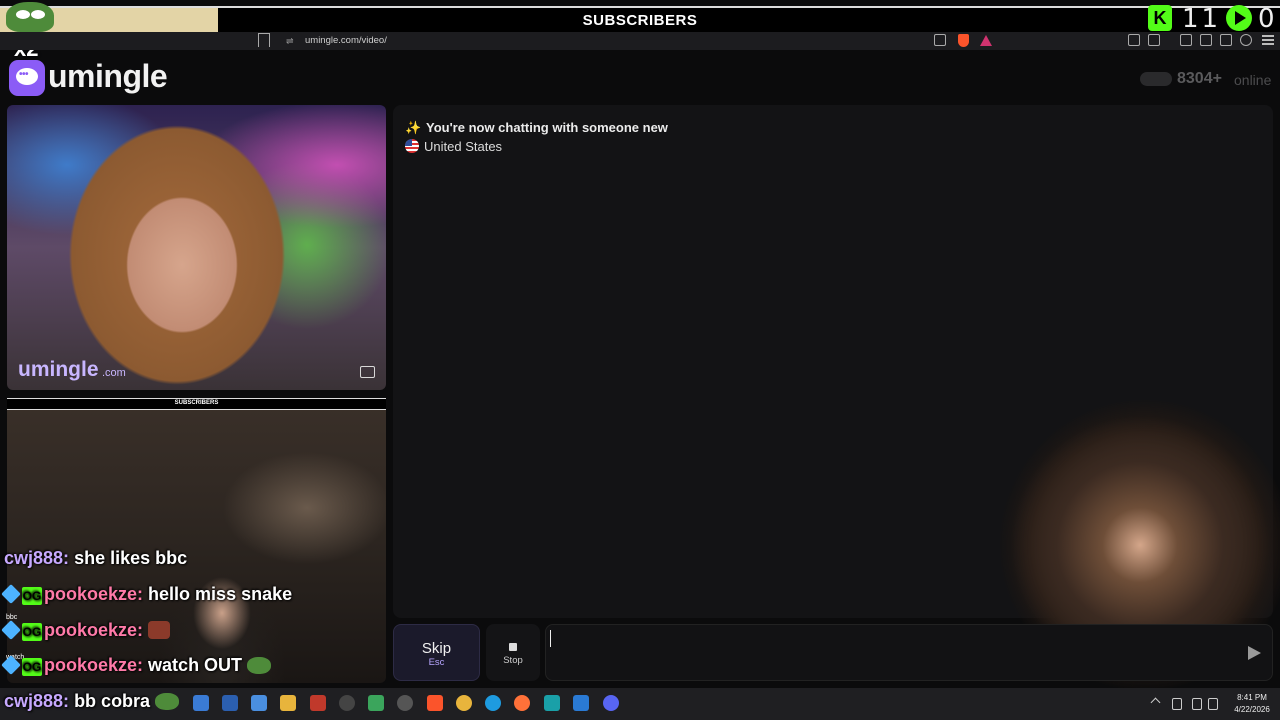  What do you see at coordinates (1226, 40) in the screenshot?
I see `download-icon` at bounding box center [1226, 40].